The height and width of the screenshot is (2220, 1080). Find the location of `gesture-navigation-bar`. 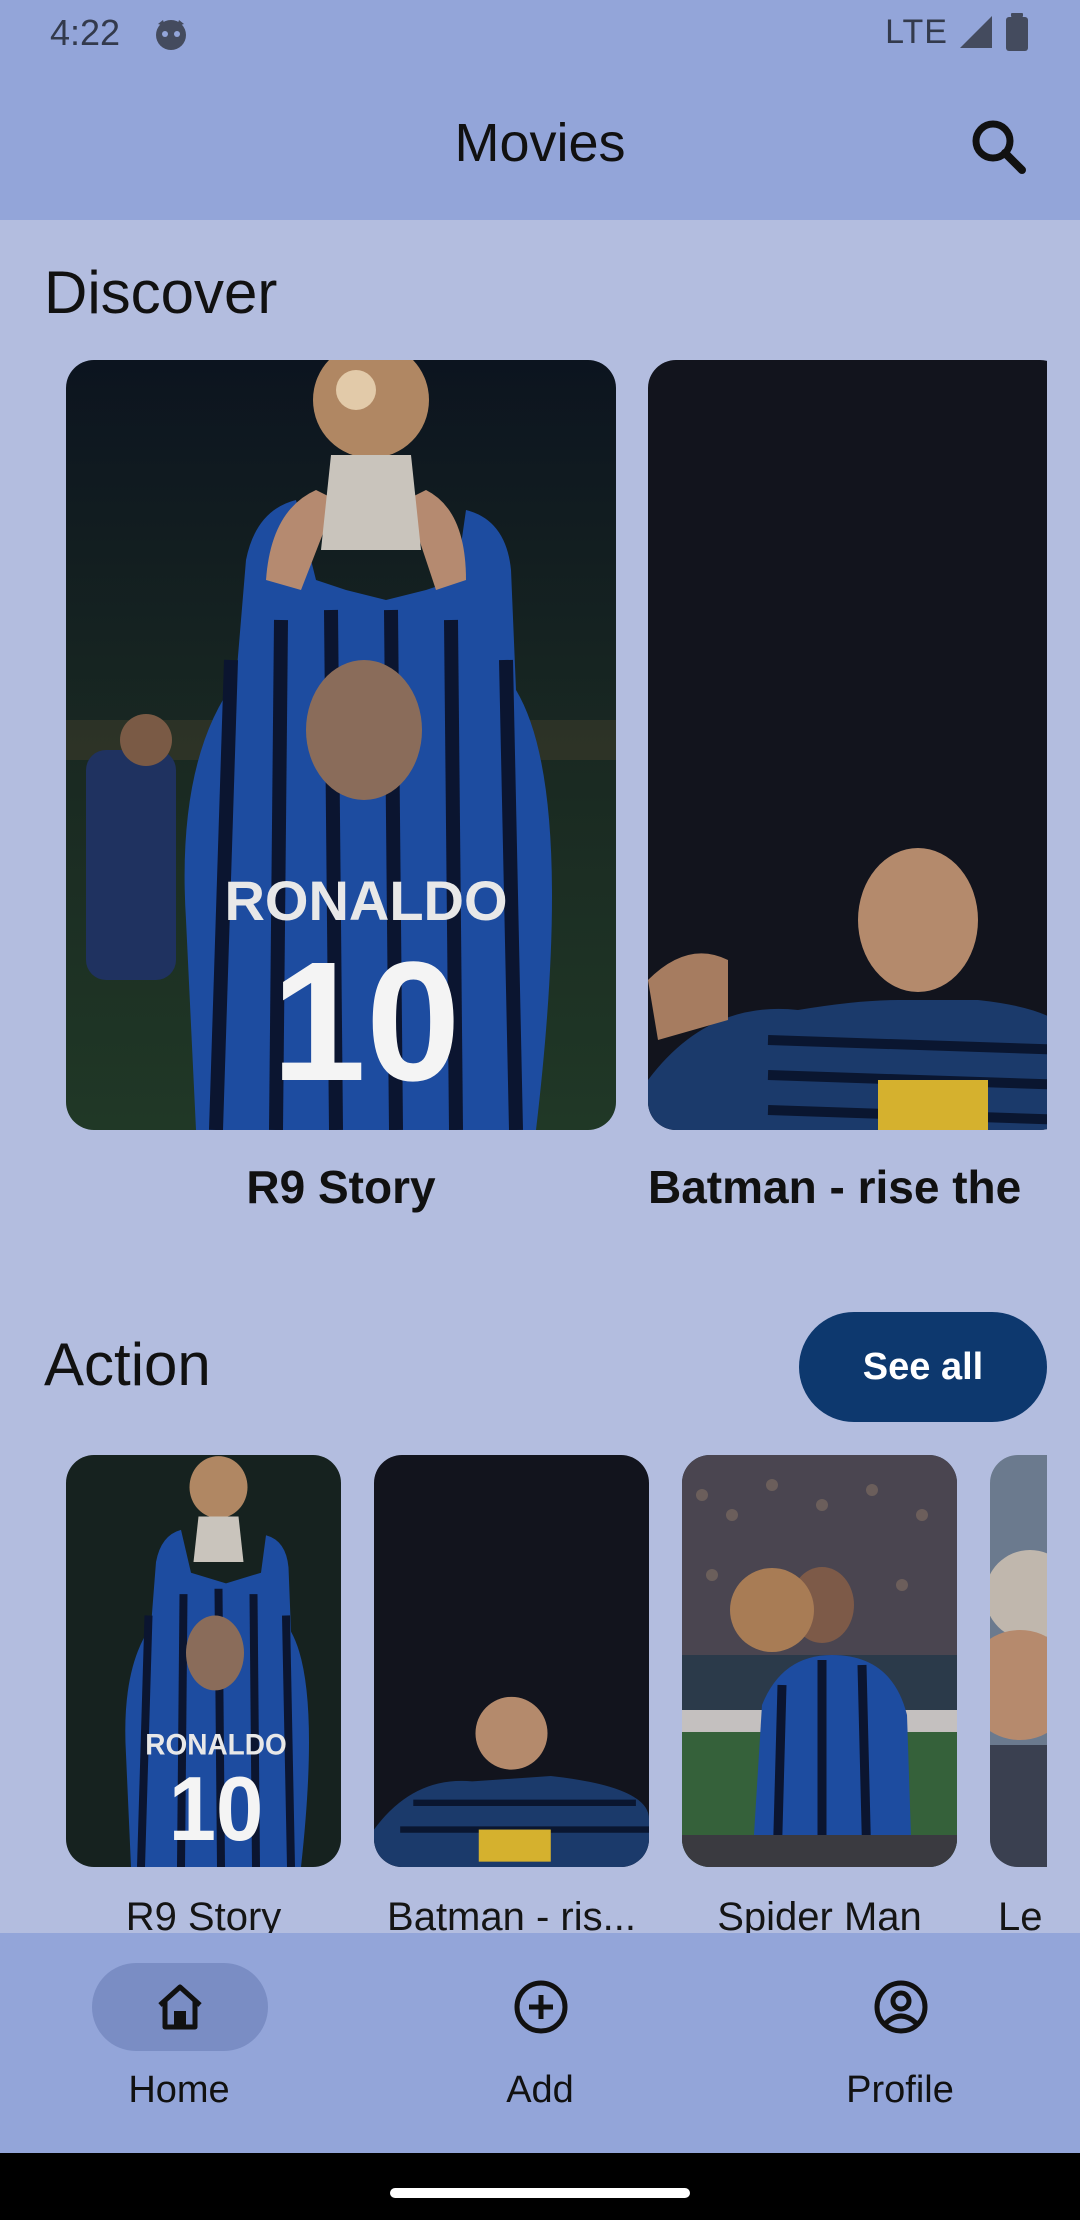

gesture-navigation-bar is located at coordinates (540, 2186).